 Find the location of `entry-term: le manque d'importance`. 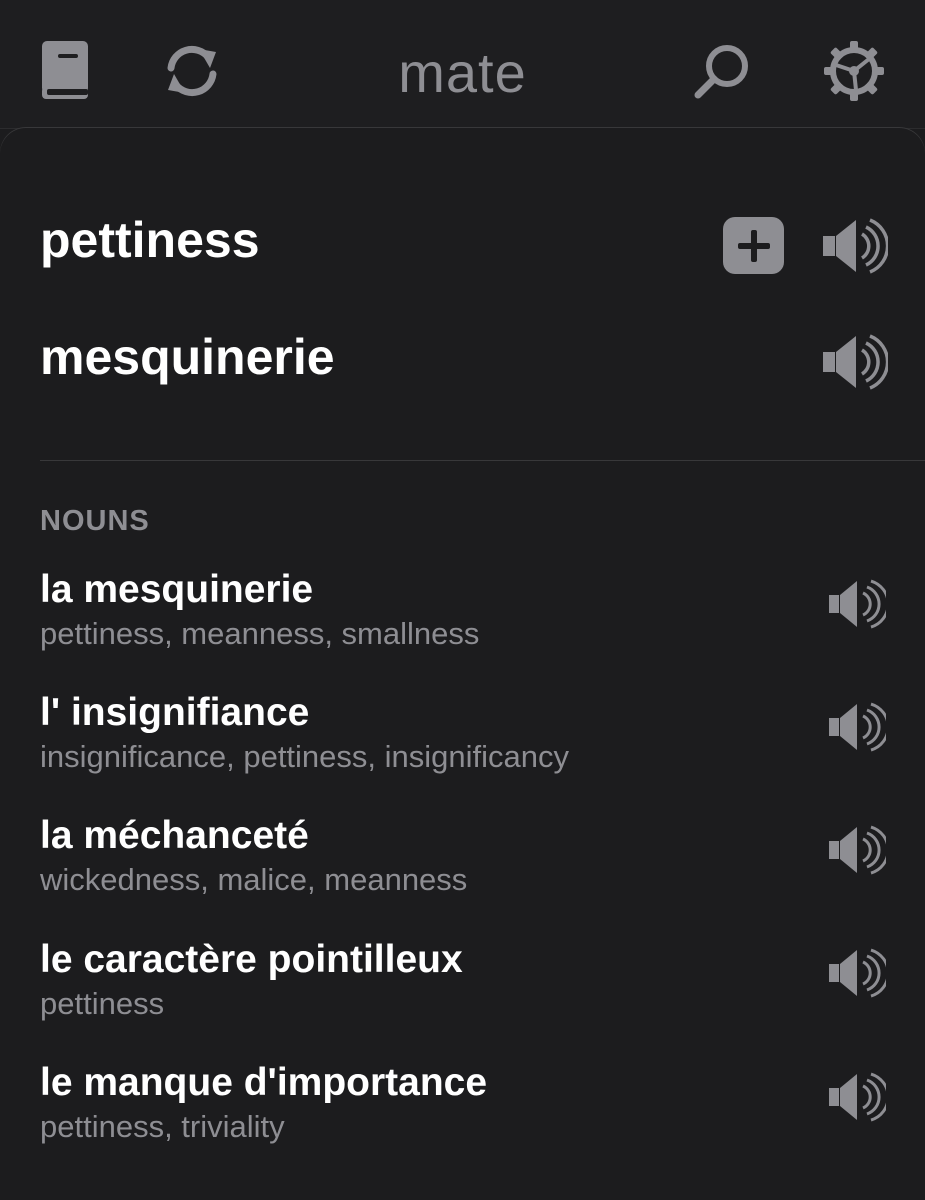

entry-term: le manque d'importance is located at coordinates (264, 1082).